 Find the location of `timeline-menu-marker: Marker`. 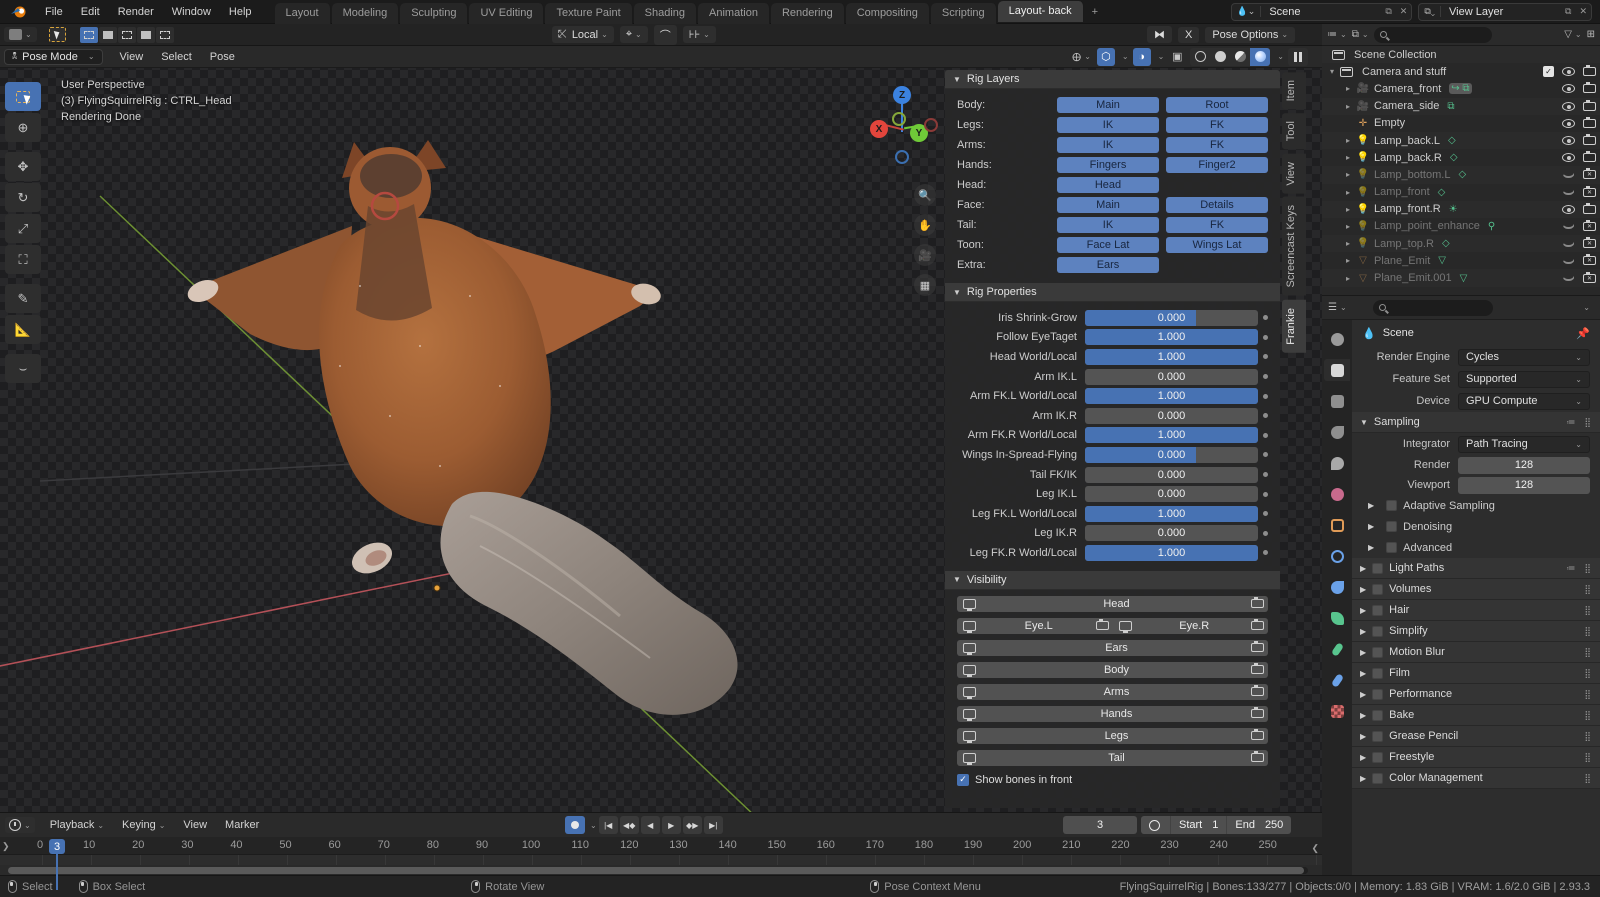

timeline-menu-marker: Marker is located at coordinates (242, 825).